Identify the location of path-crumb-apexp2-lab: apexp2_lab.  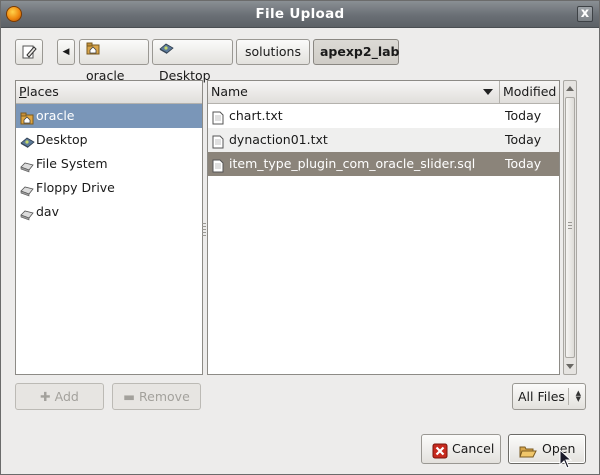
(356, 52).